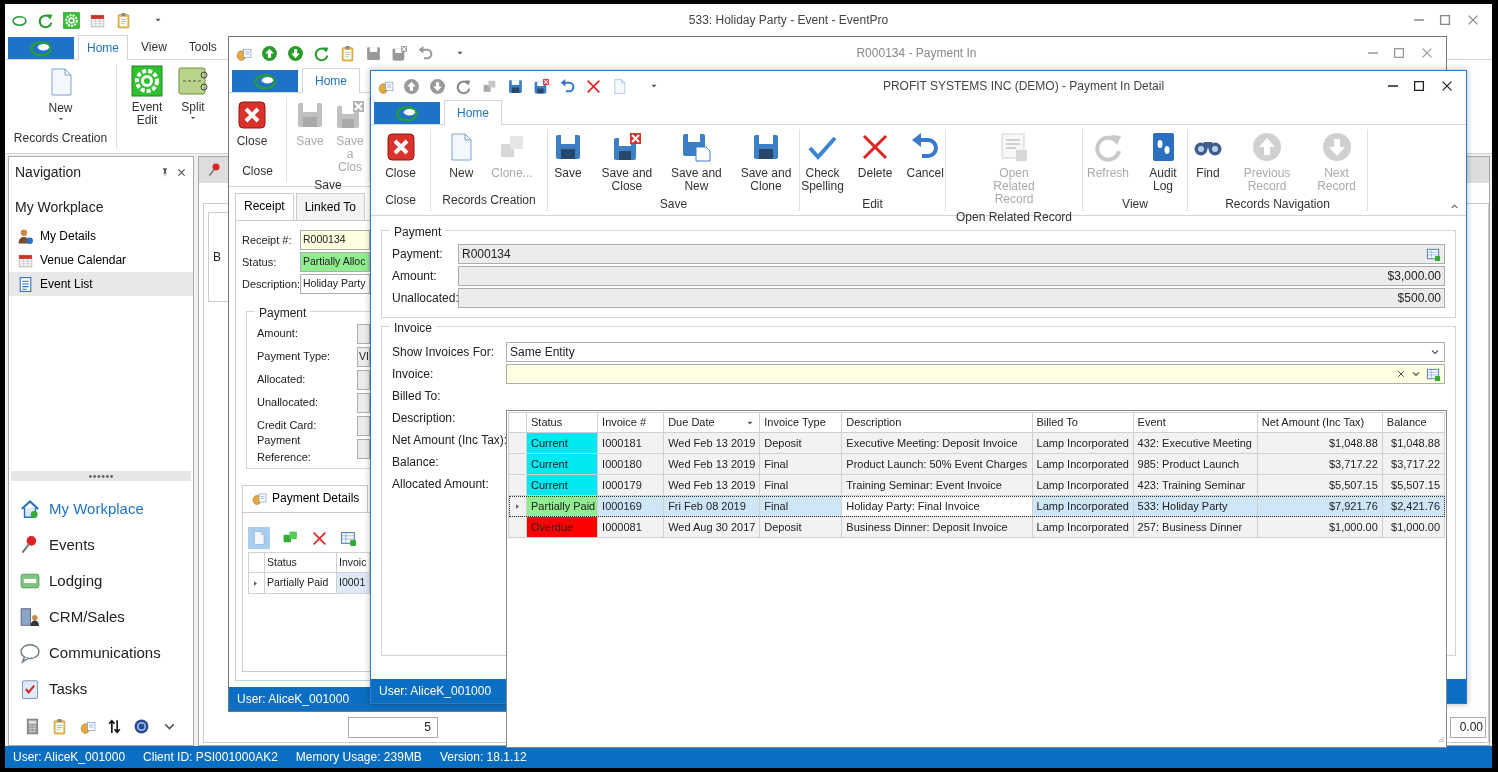 Image resolution: width=1498 pixels, height=772 pixels. What do you see at coordinates (976, 527) in the screenshot?
I see `table-row: Overdue I000081 Wed Aug 30 2017 Deposit Business Dinner: Deposit Invoice Lamp Incorporated 257: Business Dinner $1,000.00 $1,000.00` at bounding box center [976, 527].